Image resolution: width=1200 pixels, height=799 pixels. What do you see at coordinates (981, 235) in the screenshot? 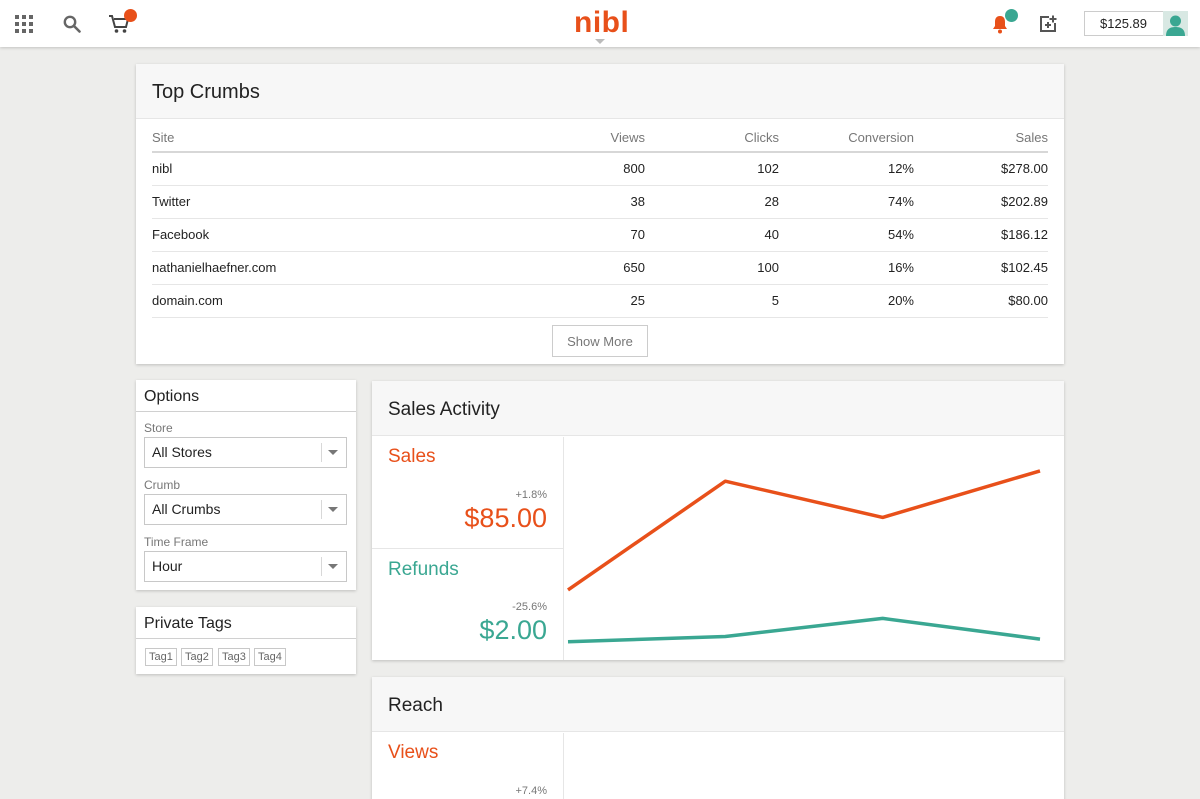
I see `cell-sales: $186.12` at bounding box center [981, 235].